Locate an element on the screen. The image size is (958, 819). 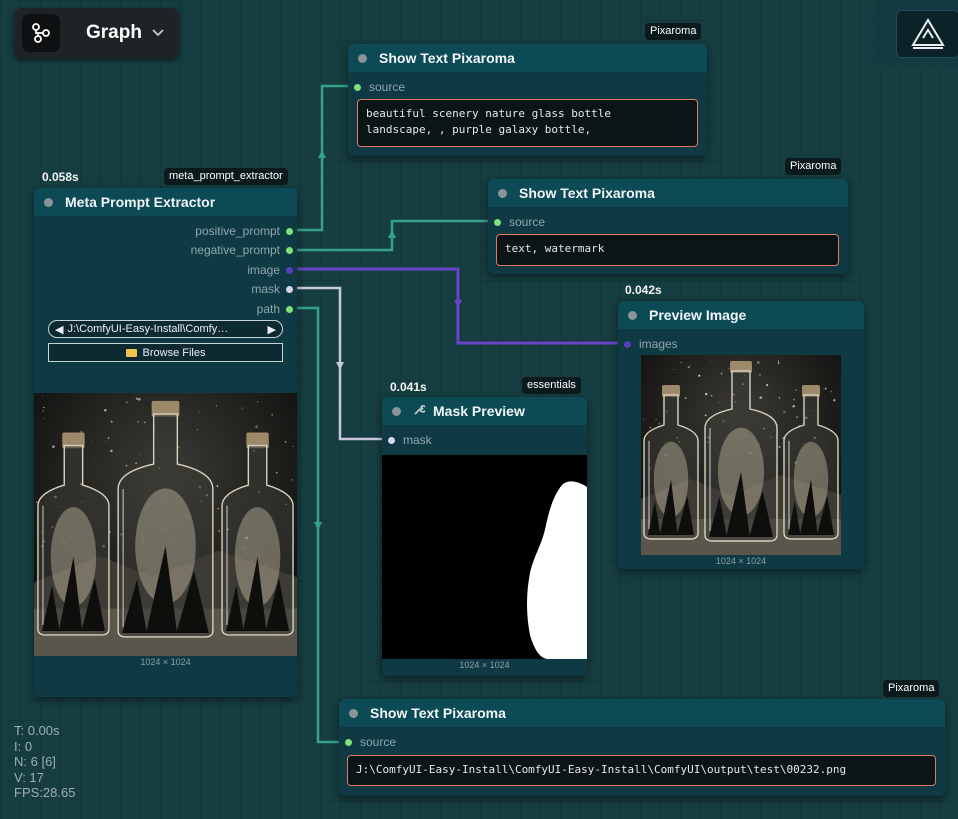
execution-time: 0.041s is located at coordinates (408, 387).